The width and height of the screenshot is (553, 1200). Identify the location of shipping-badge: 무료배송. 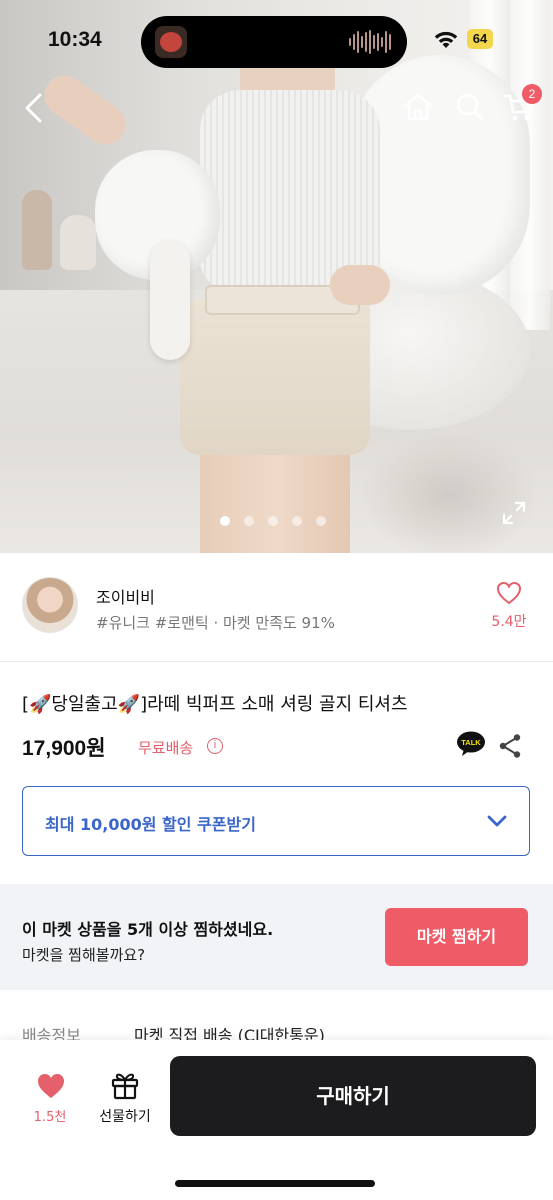
(166, 748).